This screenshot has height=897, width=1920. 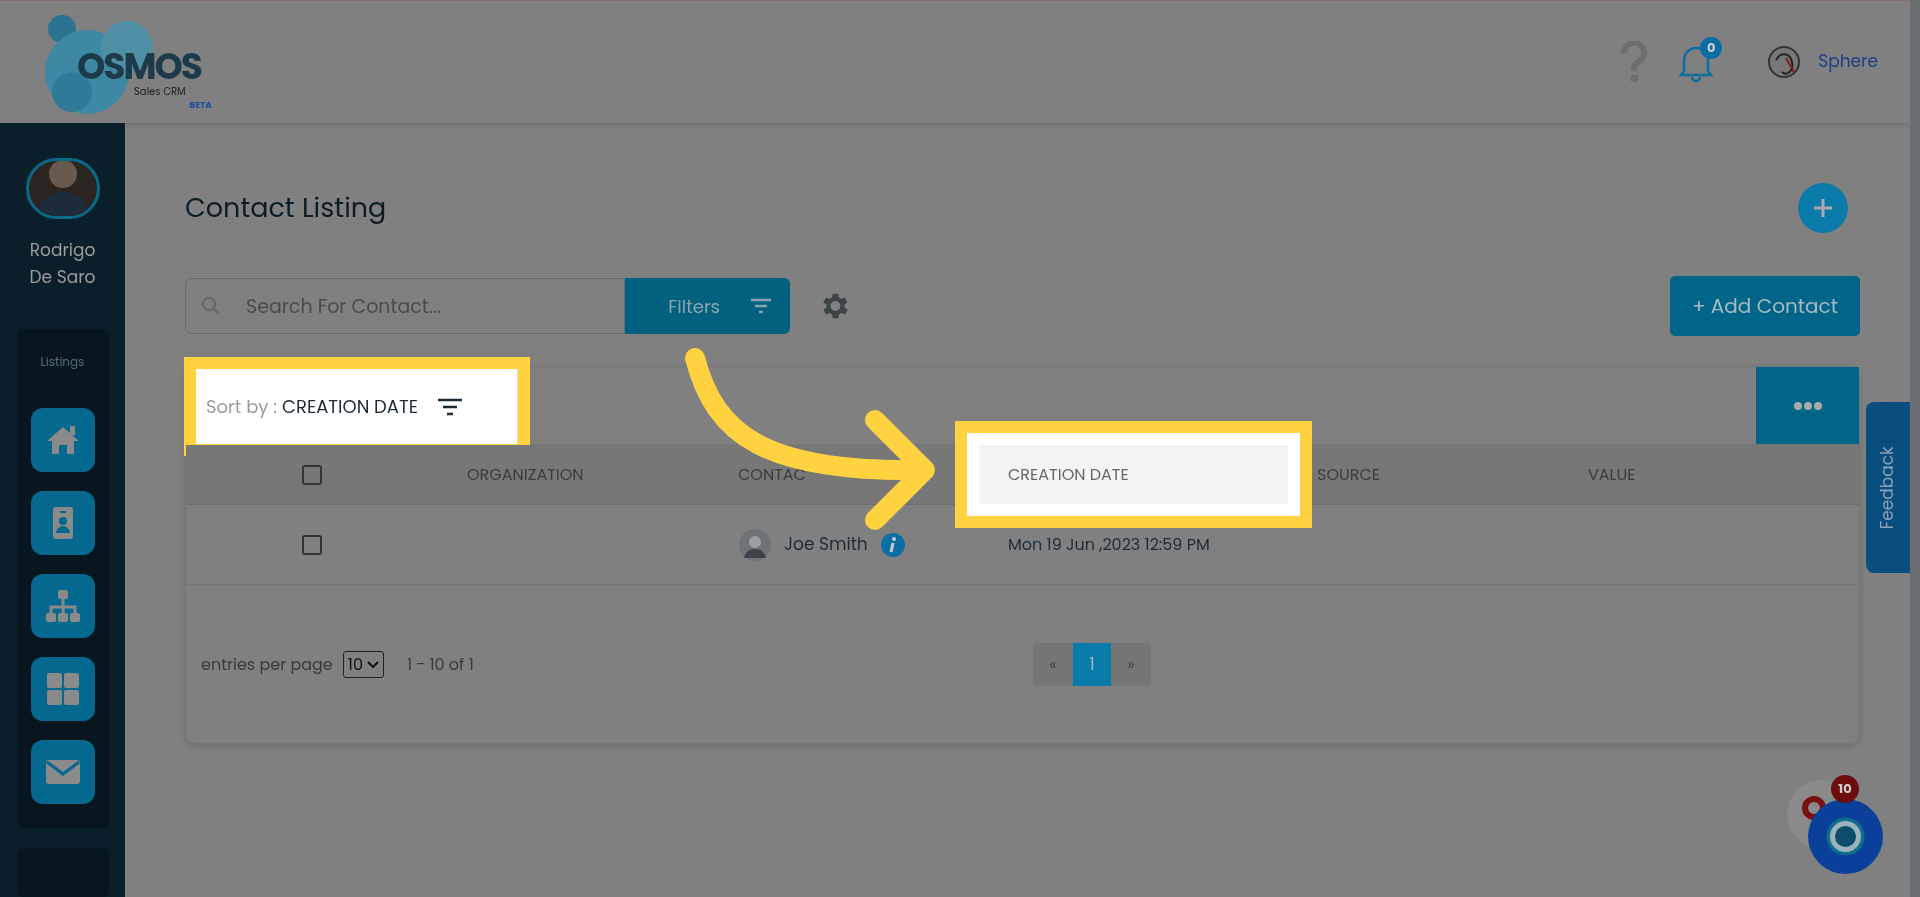 What do you see at coordinates (1845, 789) in the screenshot?
I see `chat-badge: 10` at bounding box center [1845, 789].